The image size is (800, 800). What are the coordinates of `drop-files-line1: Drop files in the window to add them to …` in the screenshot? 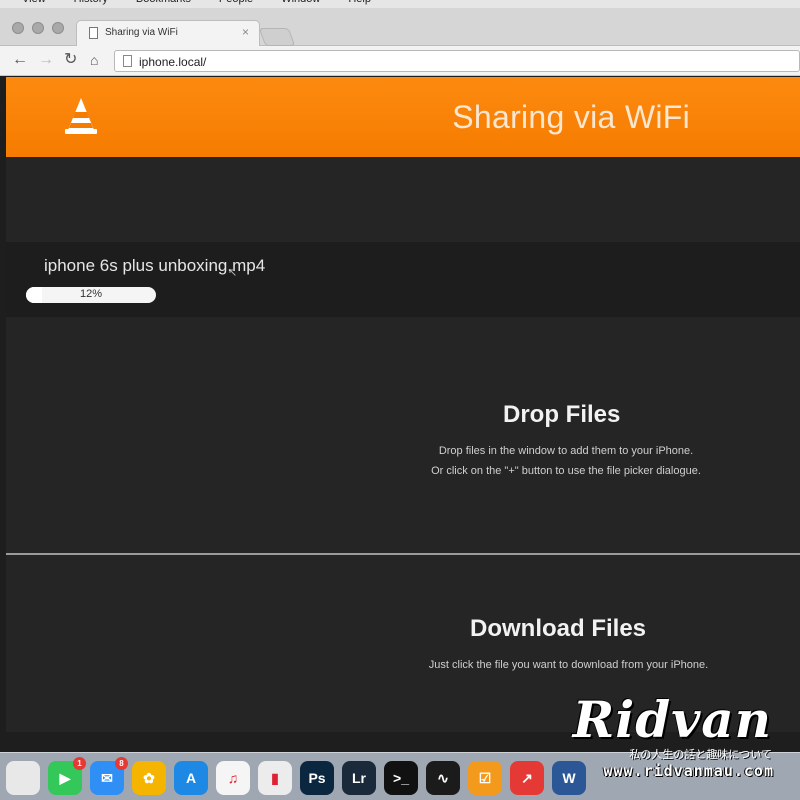 It's located at (566, 451).